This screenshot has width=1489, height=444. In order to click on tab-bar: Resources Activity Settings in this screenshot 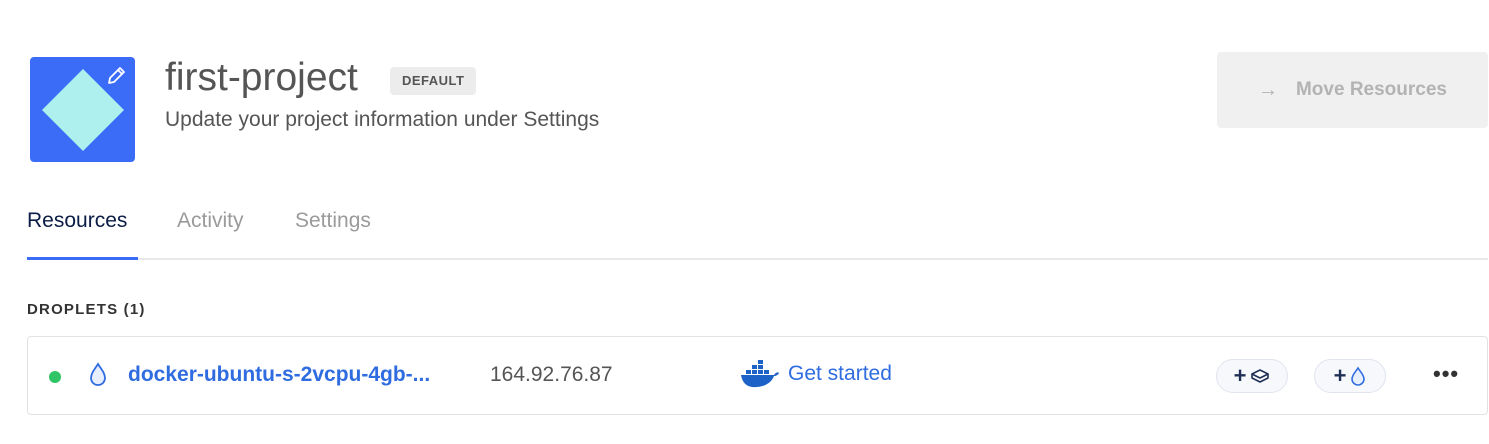, I will do `click(757, 230)`.